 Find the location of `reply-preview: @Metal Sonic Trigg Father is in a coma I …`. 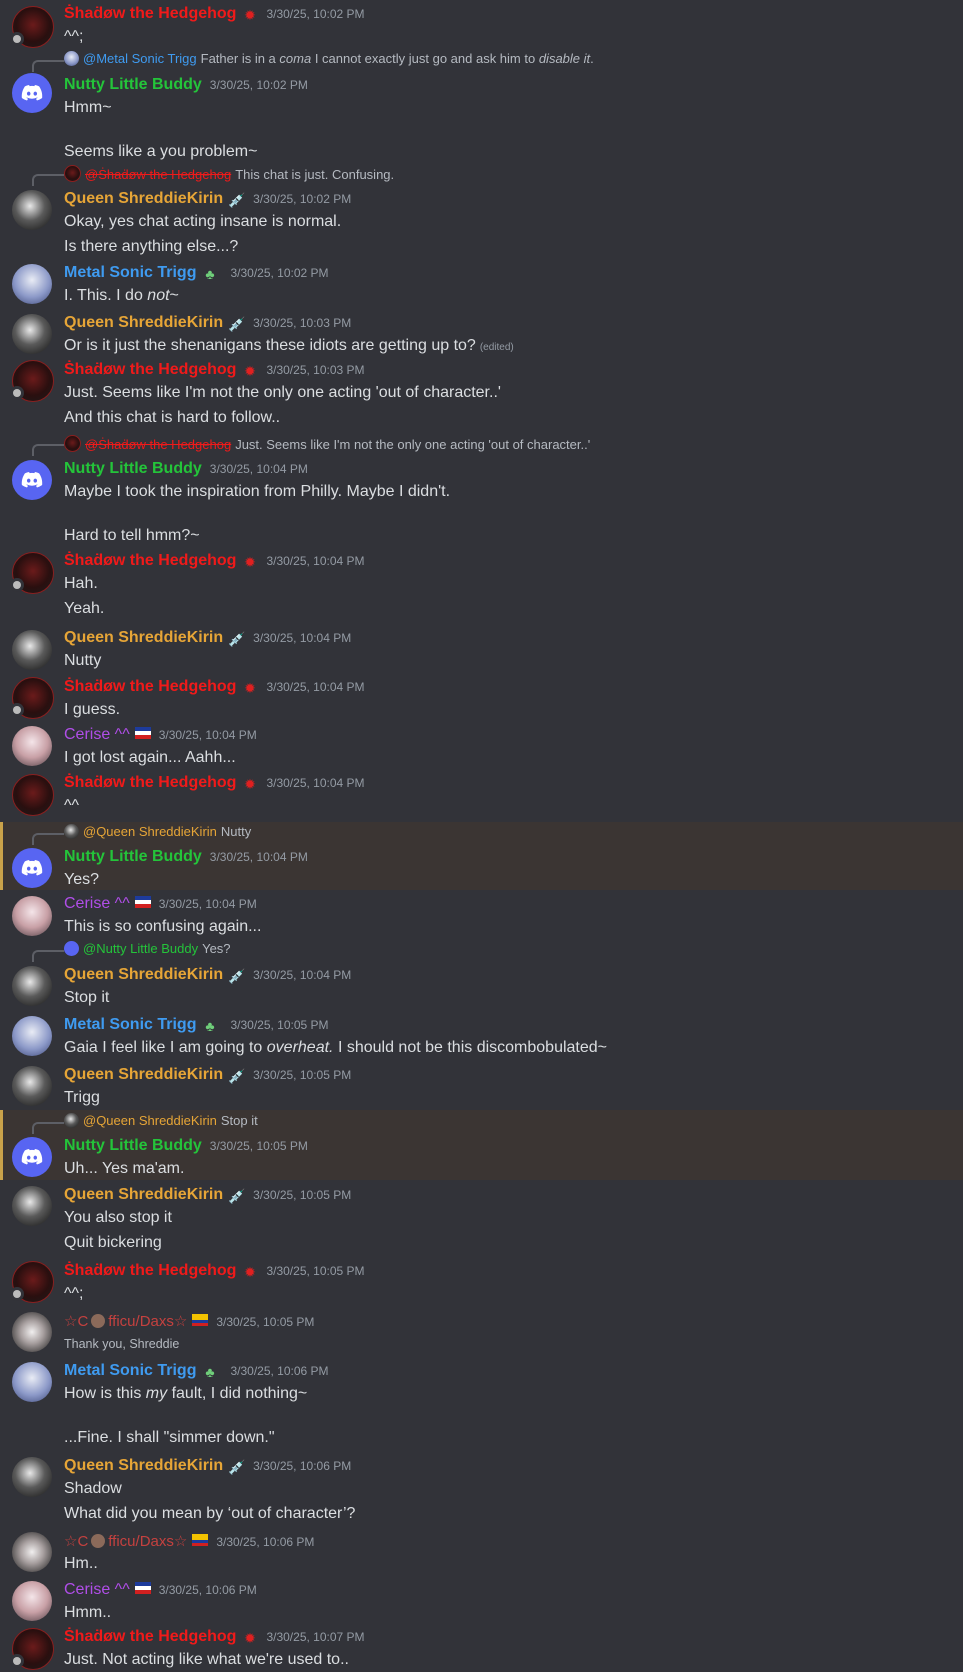

reply-preview: @Metal Sonic Trigg Father is in a coma I … is located at coordinates (509, 60).